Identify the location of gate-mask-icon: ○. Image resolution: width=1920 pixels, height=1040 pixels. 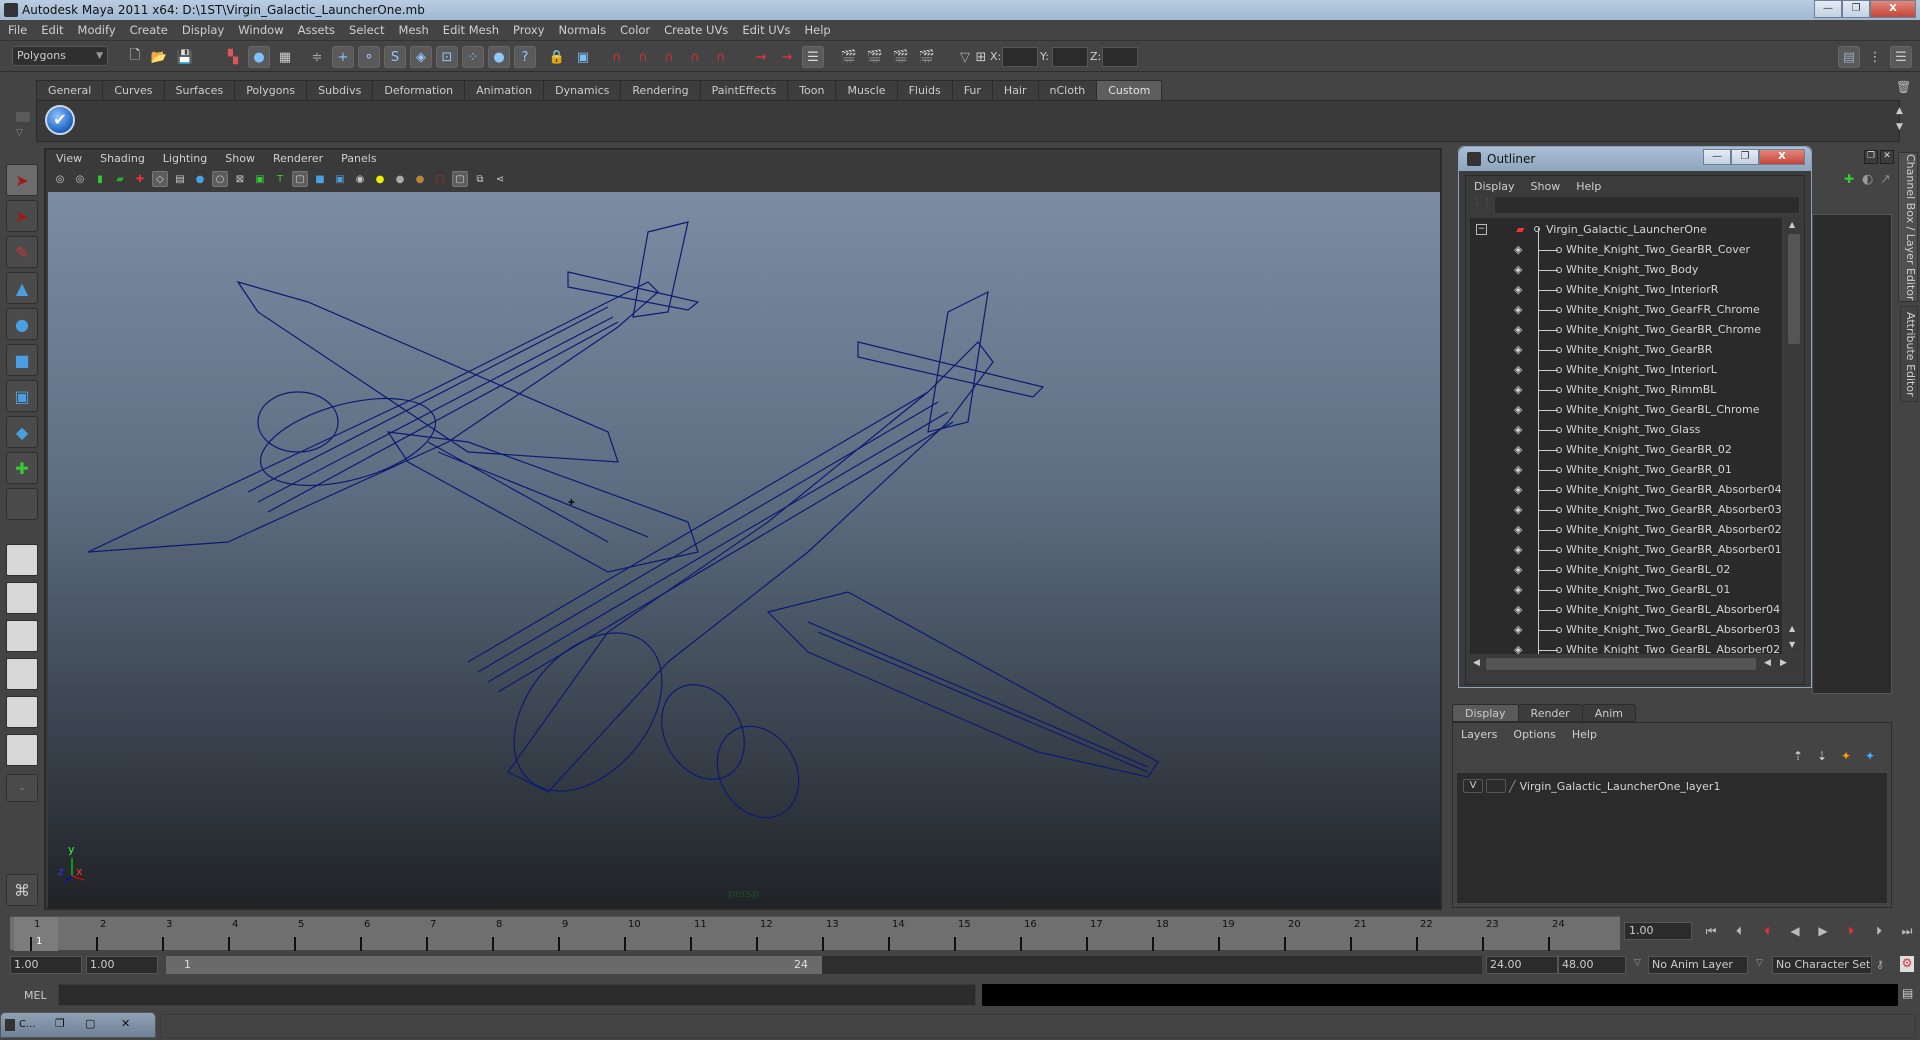
(220, 179).